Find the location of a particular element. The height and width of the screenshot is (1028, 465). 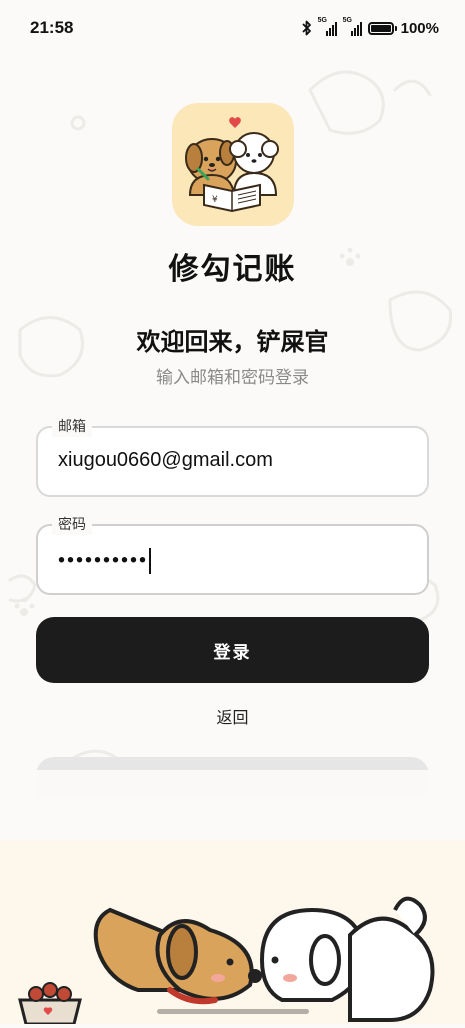

status-icons: 5G 5G 100% is located at coordinates (370, 27).